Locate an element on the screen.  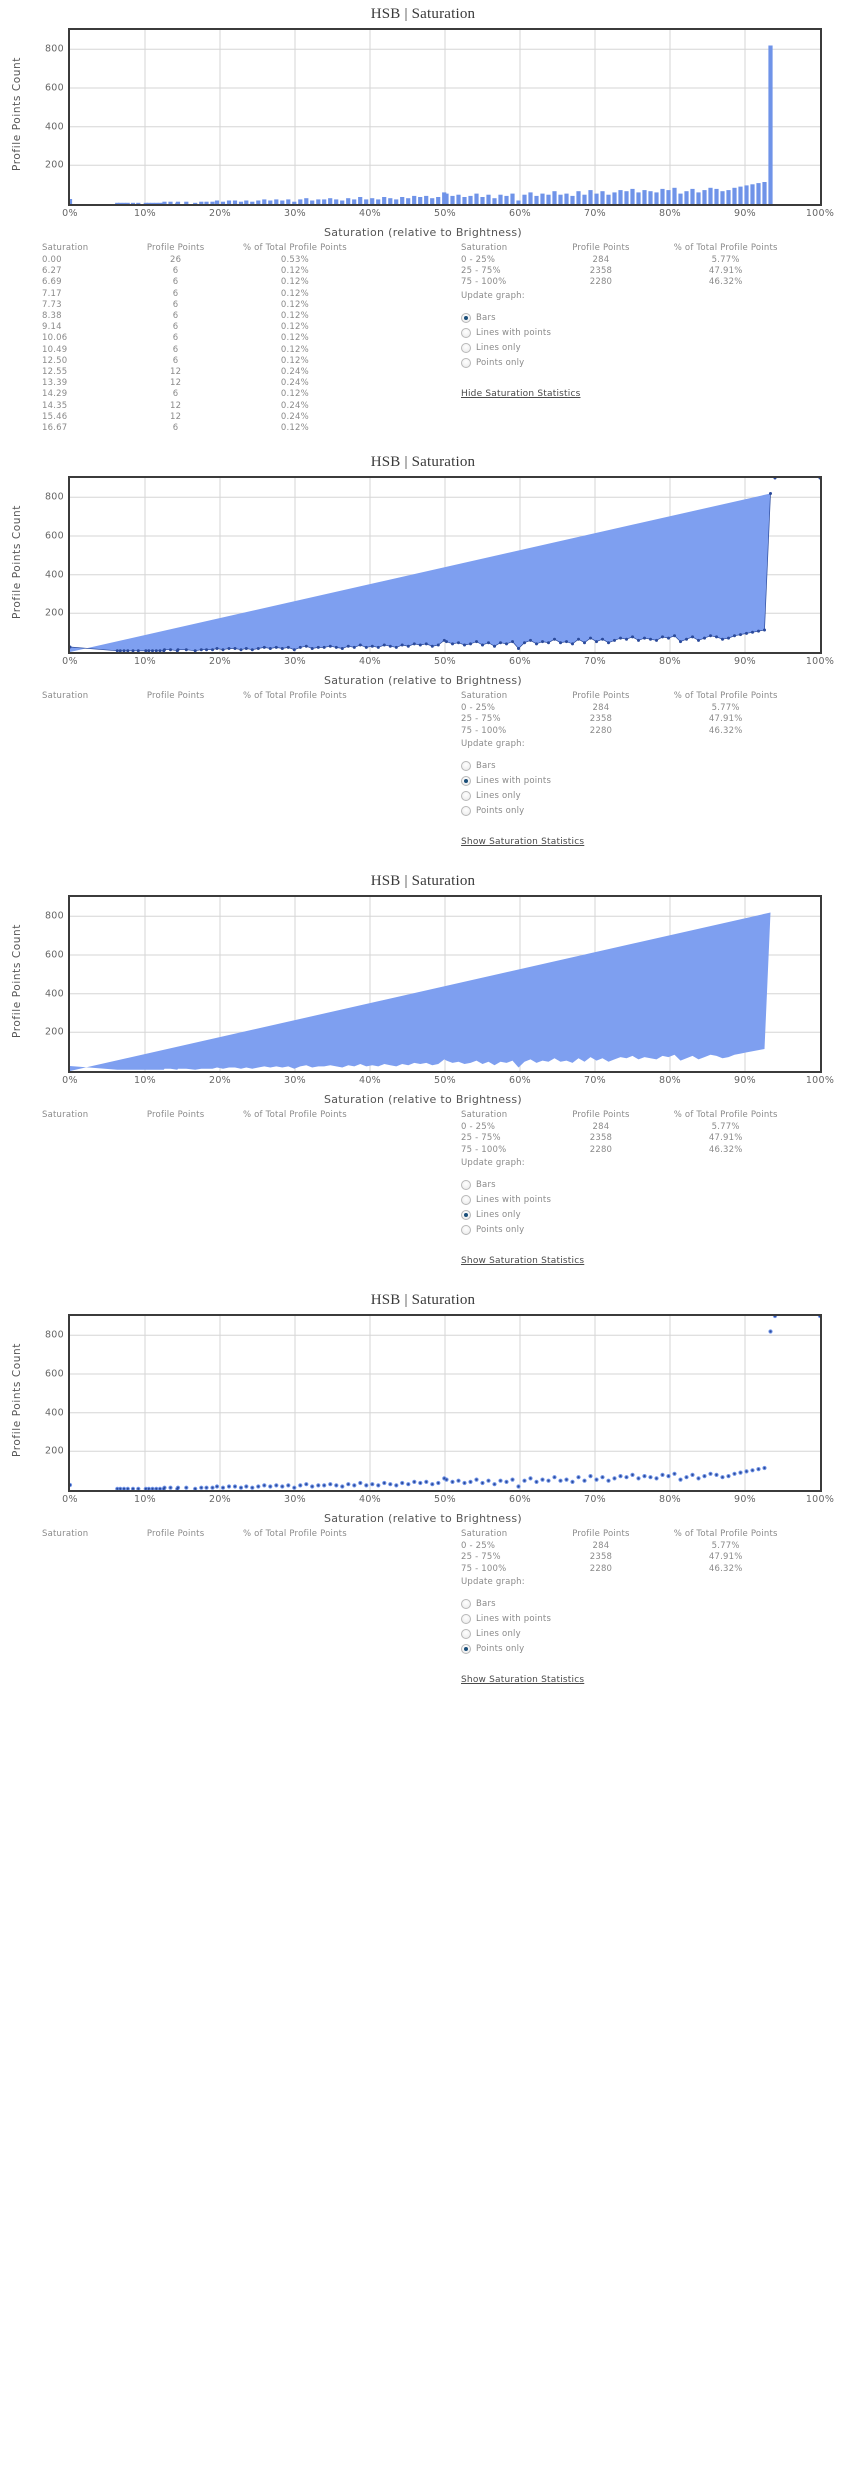
table-cell: 0 - 25% is located at coordinates (478, 708).